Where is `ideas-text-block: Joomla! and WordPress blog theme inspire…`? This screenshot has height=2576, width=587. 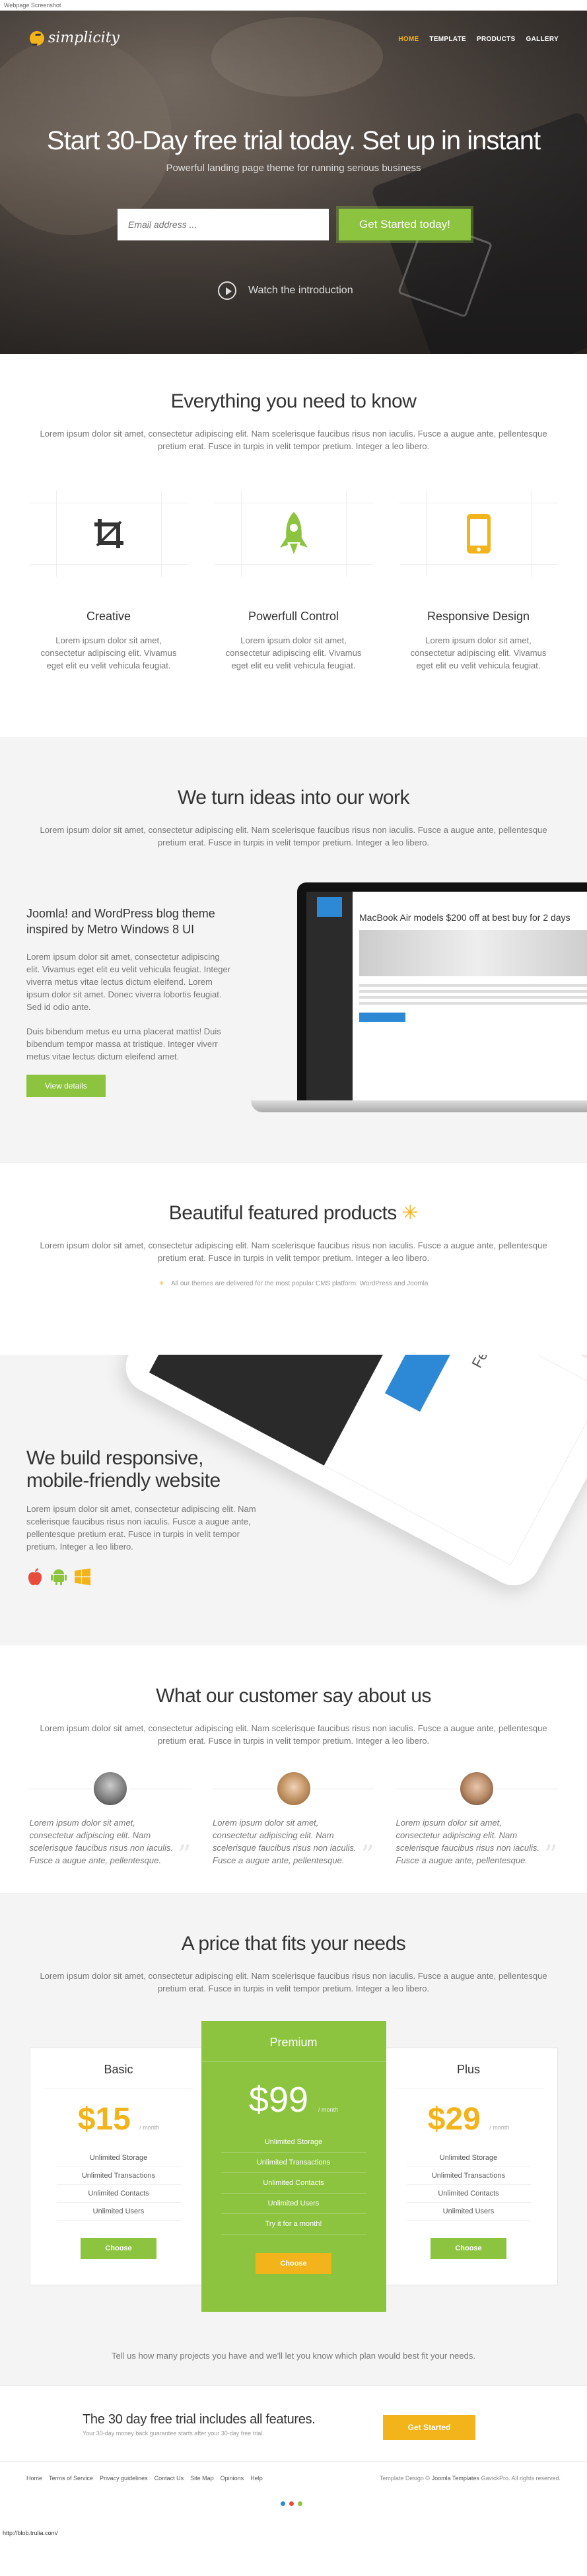
ideas-text-block: Joomla! and WordPress blog theme inspire… is located at coordinates (128, 1002).